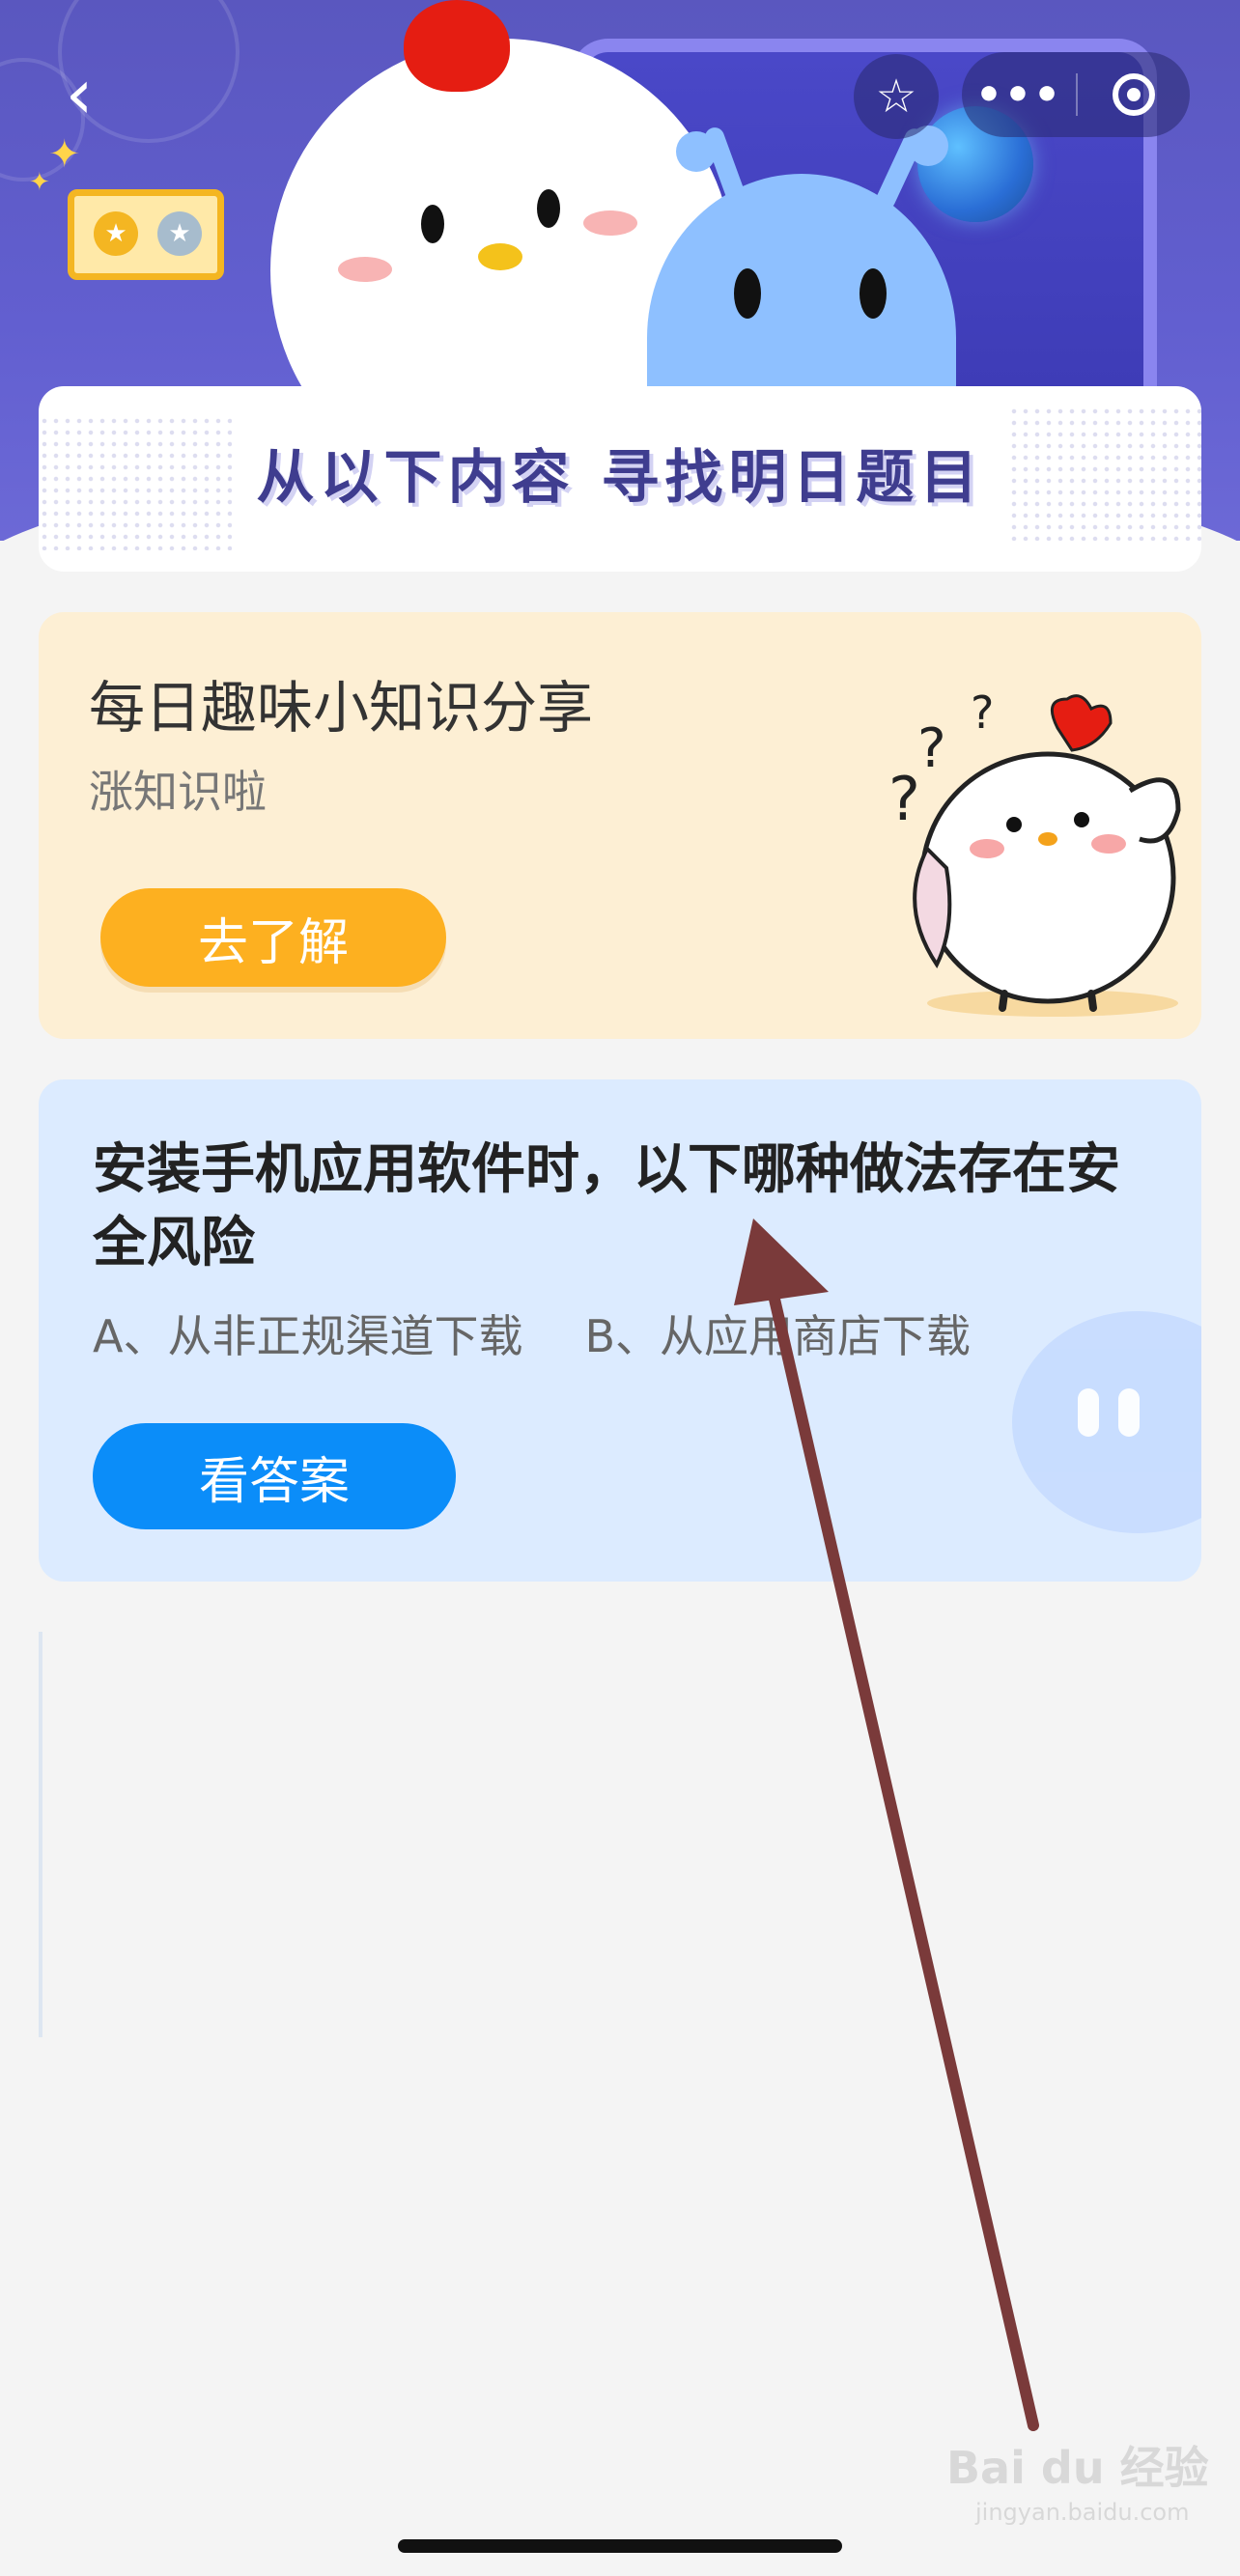  I want to click on ellipsis-icon: •••, so click(1018, 95).